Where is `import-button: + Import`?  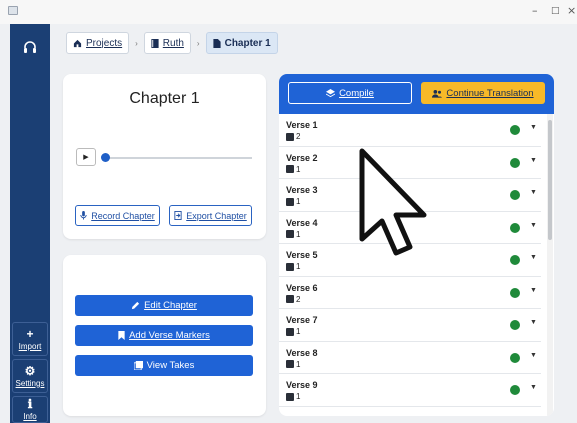
import-button: + Import is located at coordinates (30, 339).